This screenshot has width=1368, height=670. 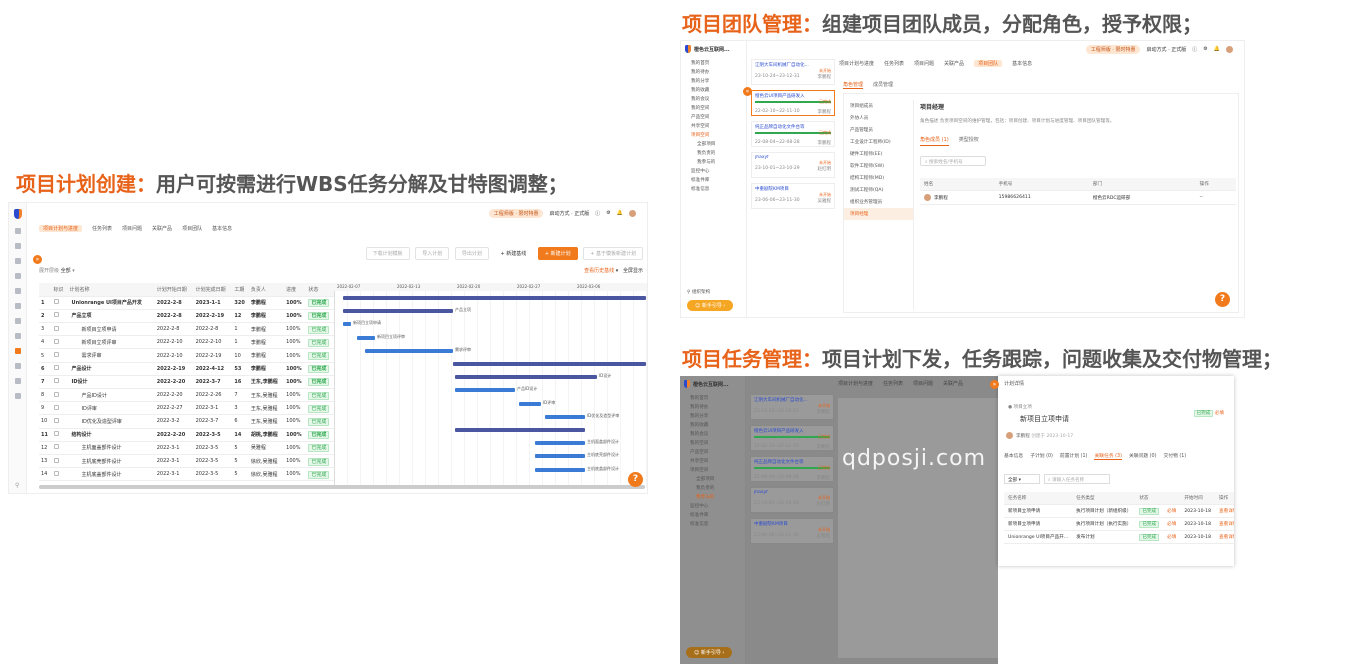 What do you see at coordinates (17, 246) in the screenshot?
I see `todo-icon` at bounding box center [17, 246].